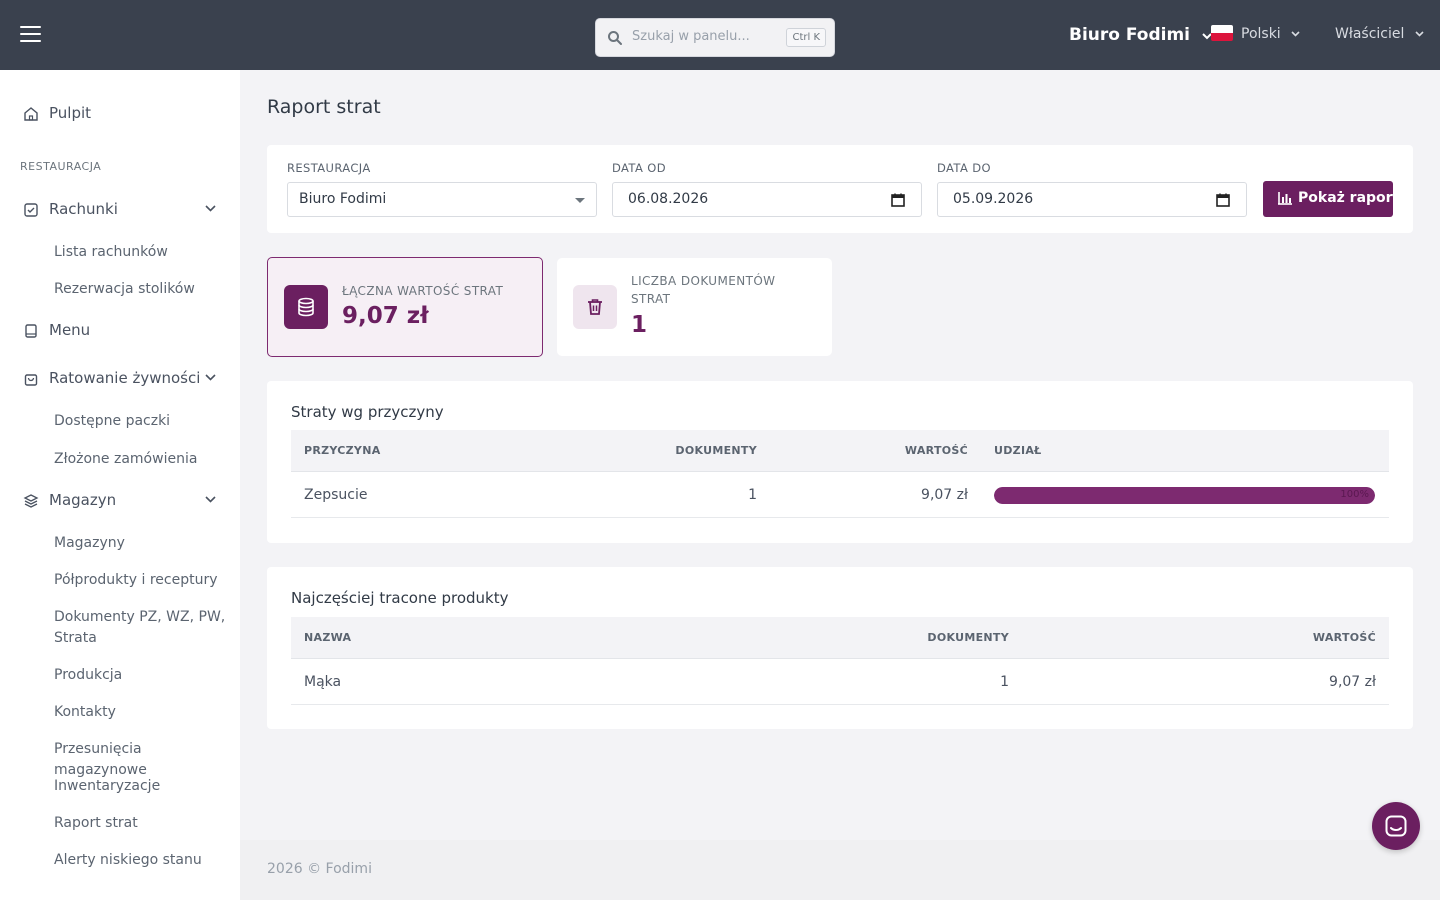 This screenshot has width=1440, height=900. Describe the element at coordinates (367, 412) in the screenshot. I see `losses-by-reason-title: Straty wg przyczyny` at that location.